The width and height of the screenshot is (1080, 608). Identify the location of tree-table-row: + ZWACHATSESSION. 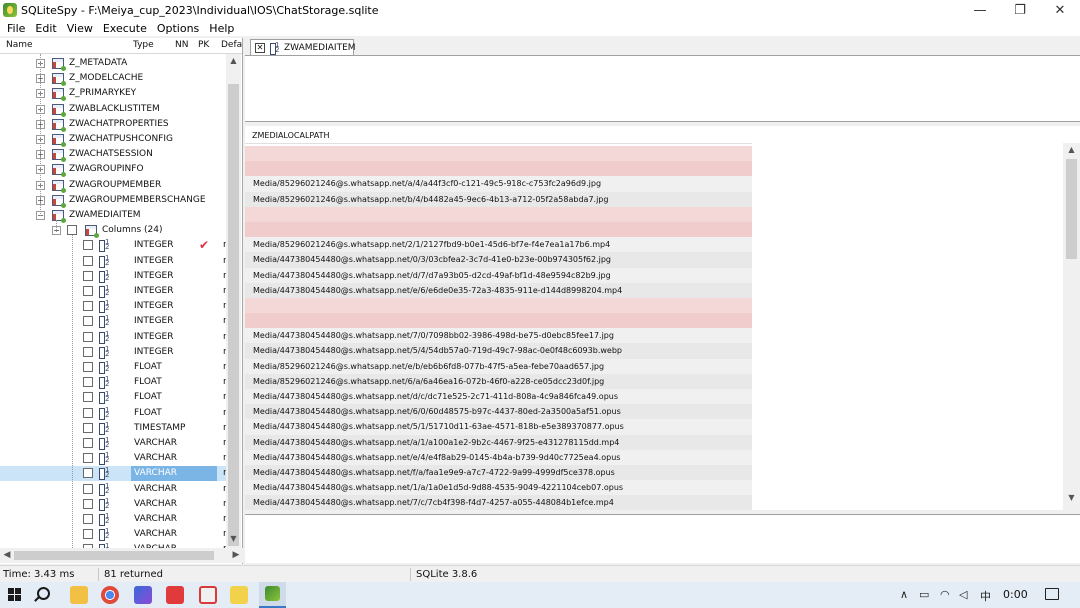
(113, 155).